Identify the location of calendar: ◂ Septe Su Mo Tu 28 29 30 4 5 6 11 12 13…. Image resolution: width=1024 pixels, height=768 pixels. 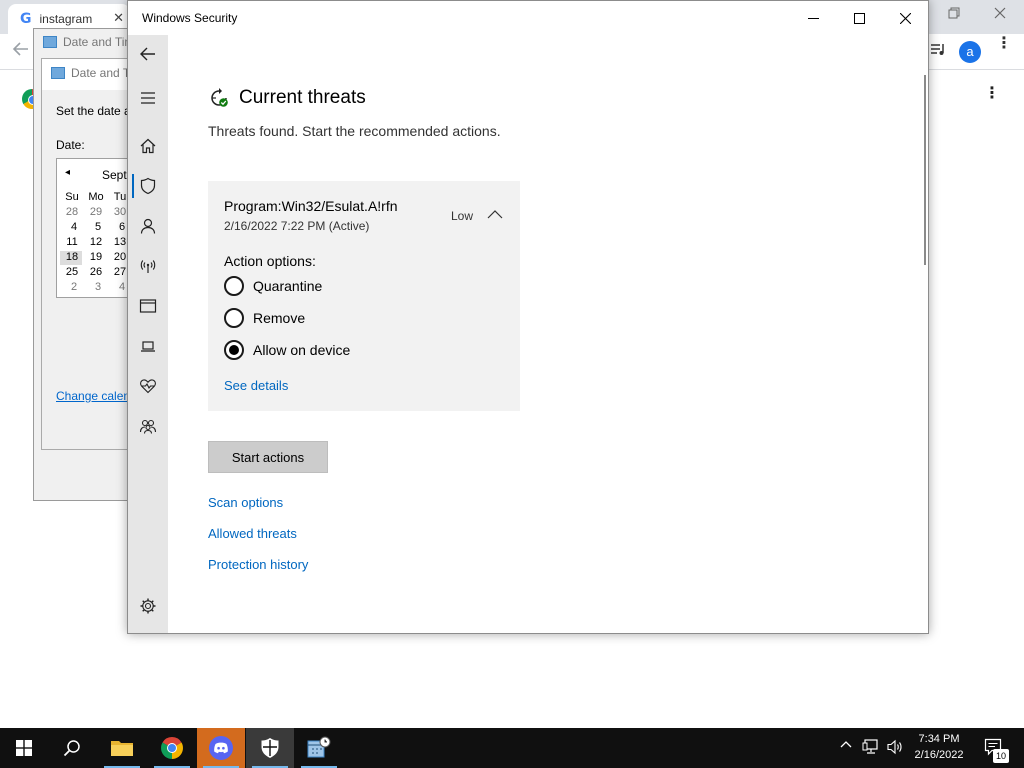
(96, 228).